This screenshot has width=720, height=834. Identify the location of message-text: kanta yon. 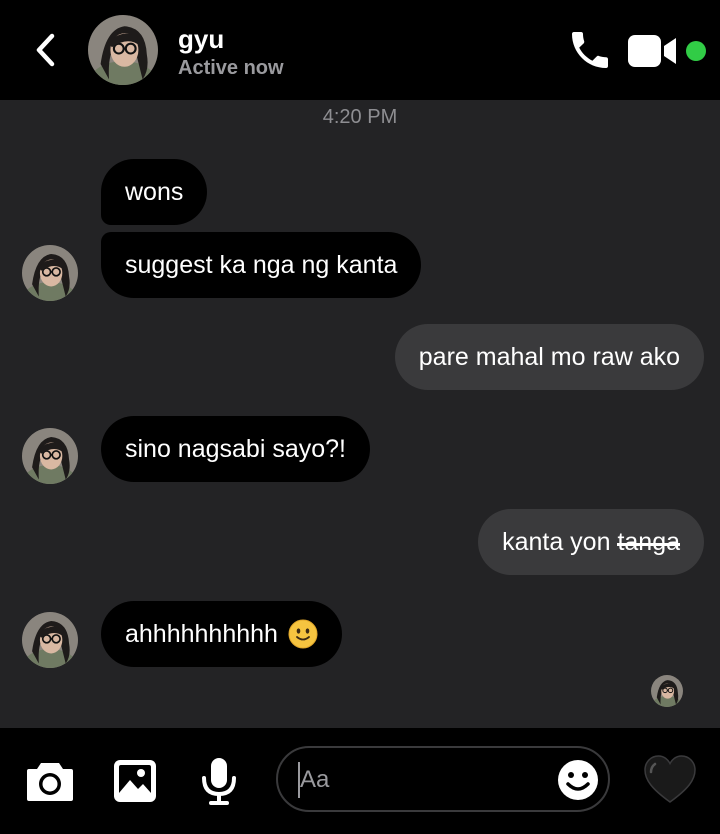
(556, 541).